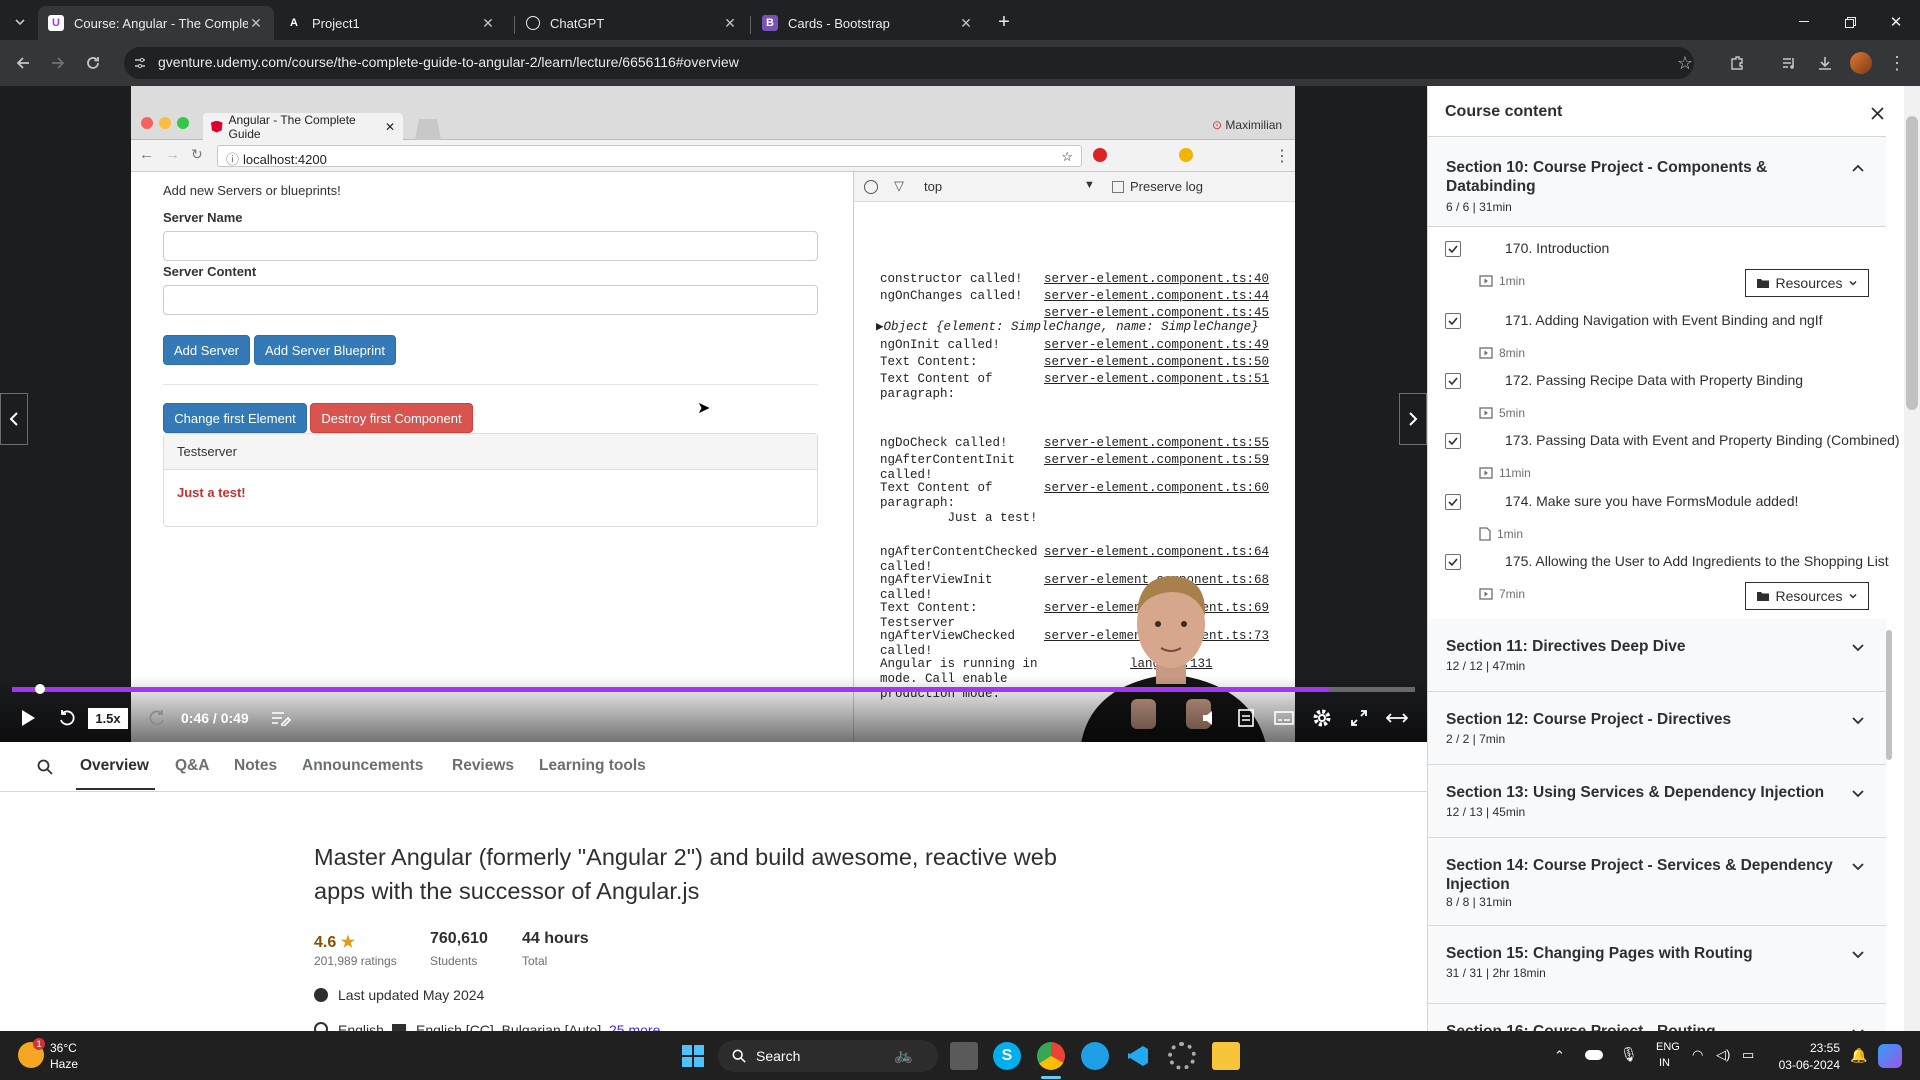  What do you see at coordinates (964, 1056) in the screenshot?
I see `task-view-icon` at bounding box center [964, 1056].